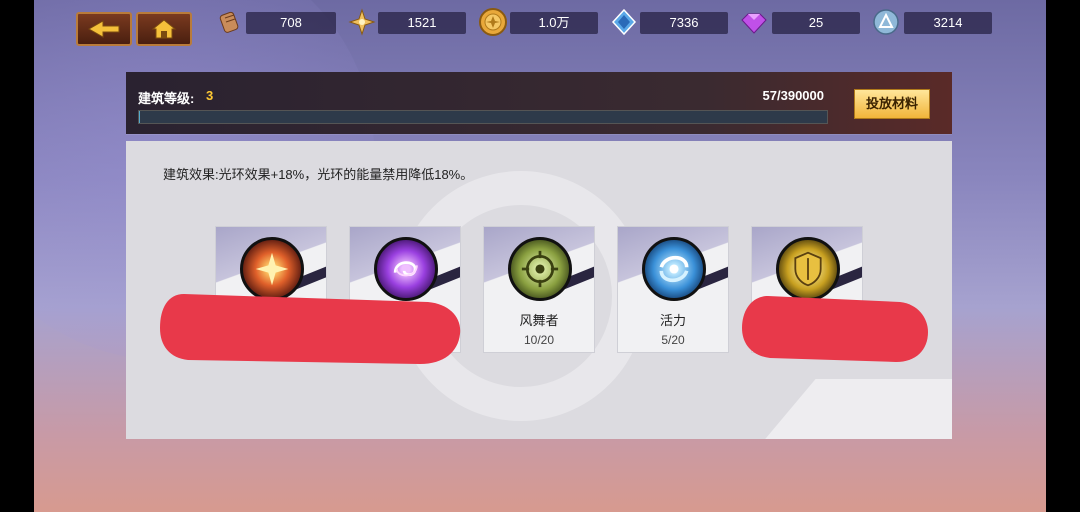  I want to click on building-level-value: 3, so click(210, 95).